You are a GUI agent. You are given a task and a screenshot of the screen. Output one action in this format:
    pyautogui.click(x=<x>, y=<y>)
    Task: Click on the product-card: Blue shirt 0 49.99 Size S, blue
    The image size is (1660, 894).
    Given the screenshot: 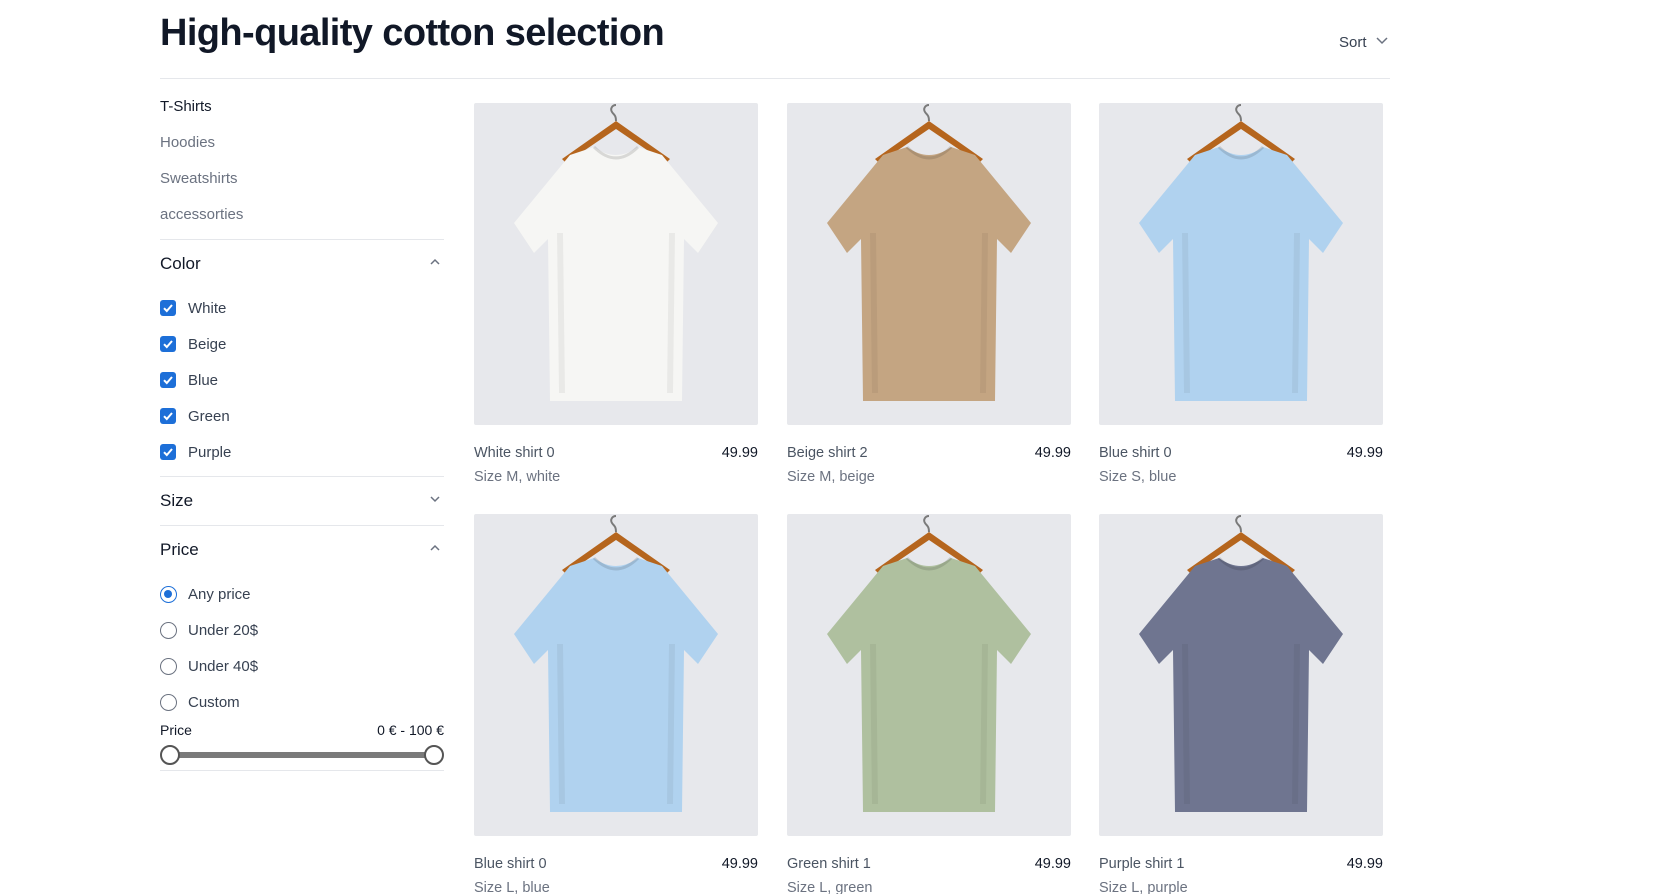 What is the action you would take?
    pyautogui.click(x=1241, y=294)
    